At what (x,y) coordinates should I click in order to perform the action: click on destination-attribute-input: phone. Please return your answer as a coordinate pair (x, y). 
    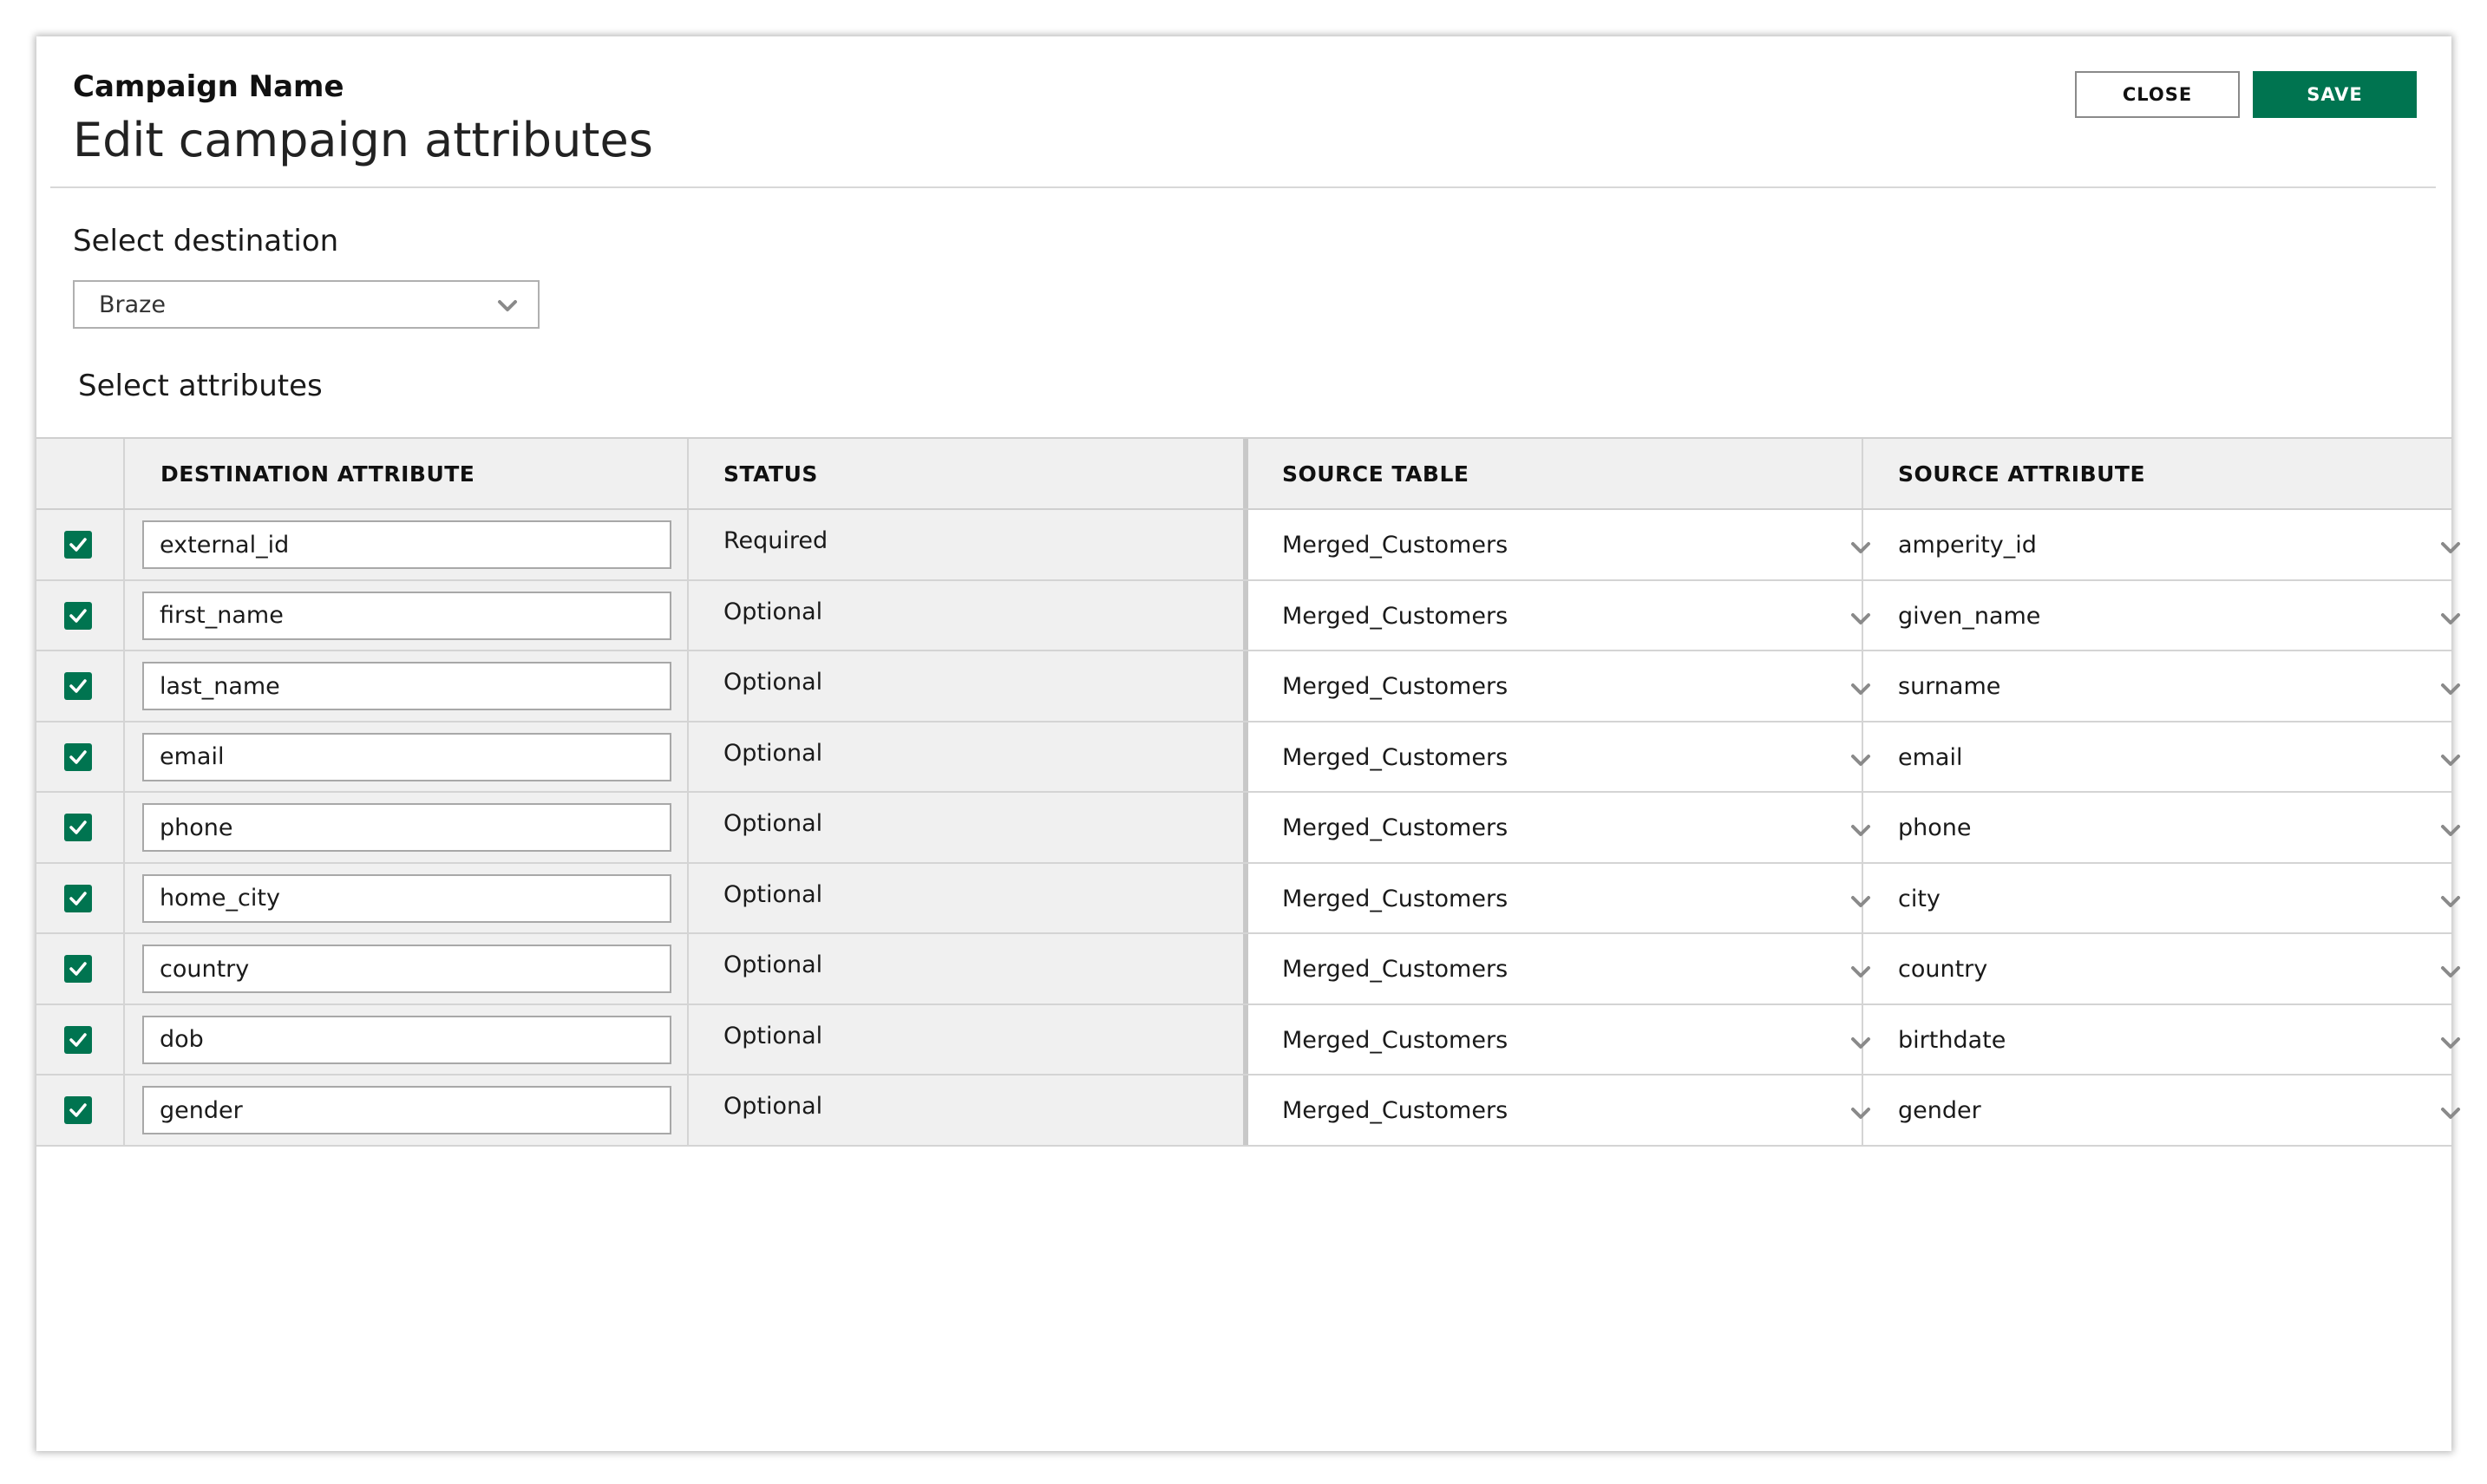
    Looking at the image, I should click on (406, 828).